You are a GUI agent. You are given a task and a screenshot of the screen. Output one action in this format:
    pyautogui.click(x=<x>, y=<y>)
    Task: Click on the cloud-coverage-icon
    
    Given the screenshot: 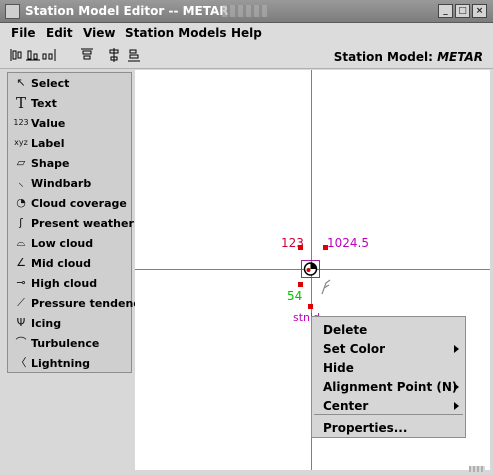 What is the action you would take?
    pyautogui.click(x=310, y=269)
    